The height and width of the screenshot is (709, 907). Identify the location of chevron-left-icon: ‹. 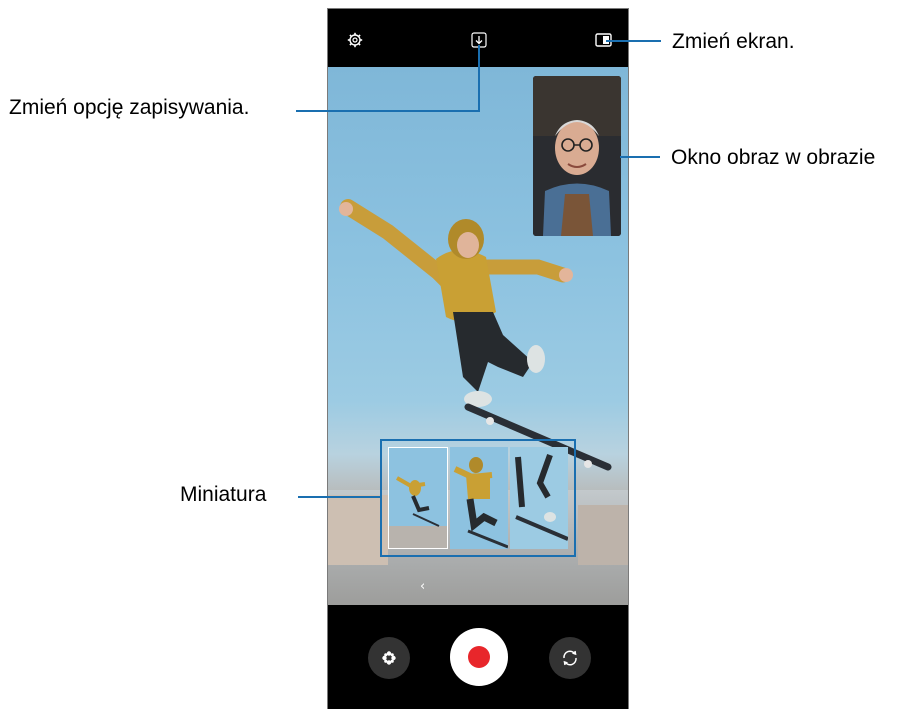
(422, 586).